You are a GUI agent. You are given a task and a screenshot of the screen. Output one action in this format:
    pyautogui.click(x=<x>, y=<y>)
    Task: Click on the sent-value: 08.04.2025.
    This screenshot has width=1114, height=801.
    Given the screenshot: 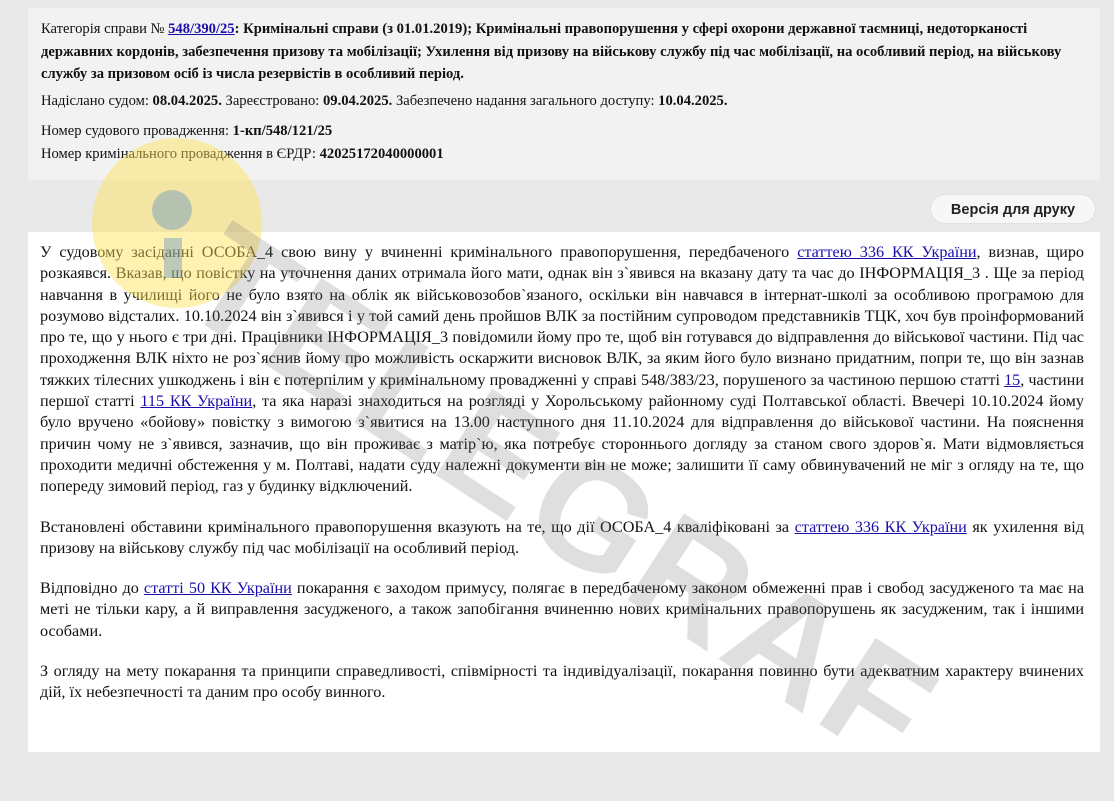 What is the action you would take?
    pyautogui.click(x=187, y=100)
    